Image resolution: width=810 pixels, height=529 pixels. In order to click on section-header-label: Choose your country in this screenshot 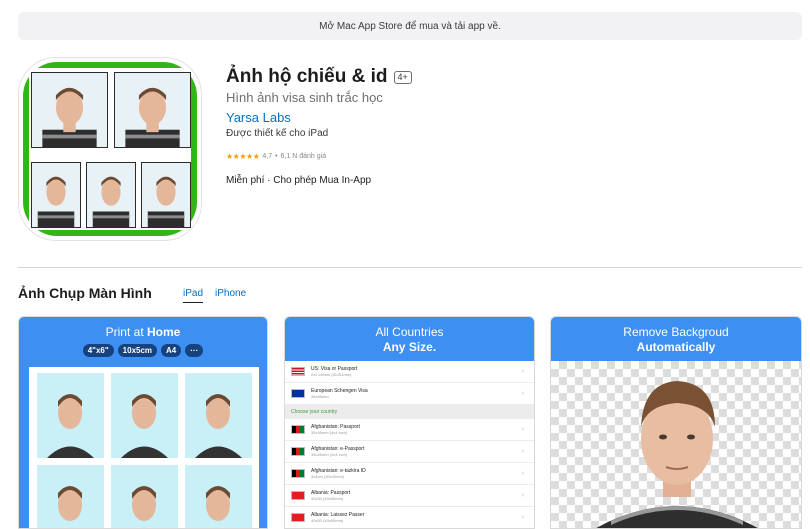, I will do `click(314, 411)`.